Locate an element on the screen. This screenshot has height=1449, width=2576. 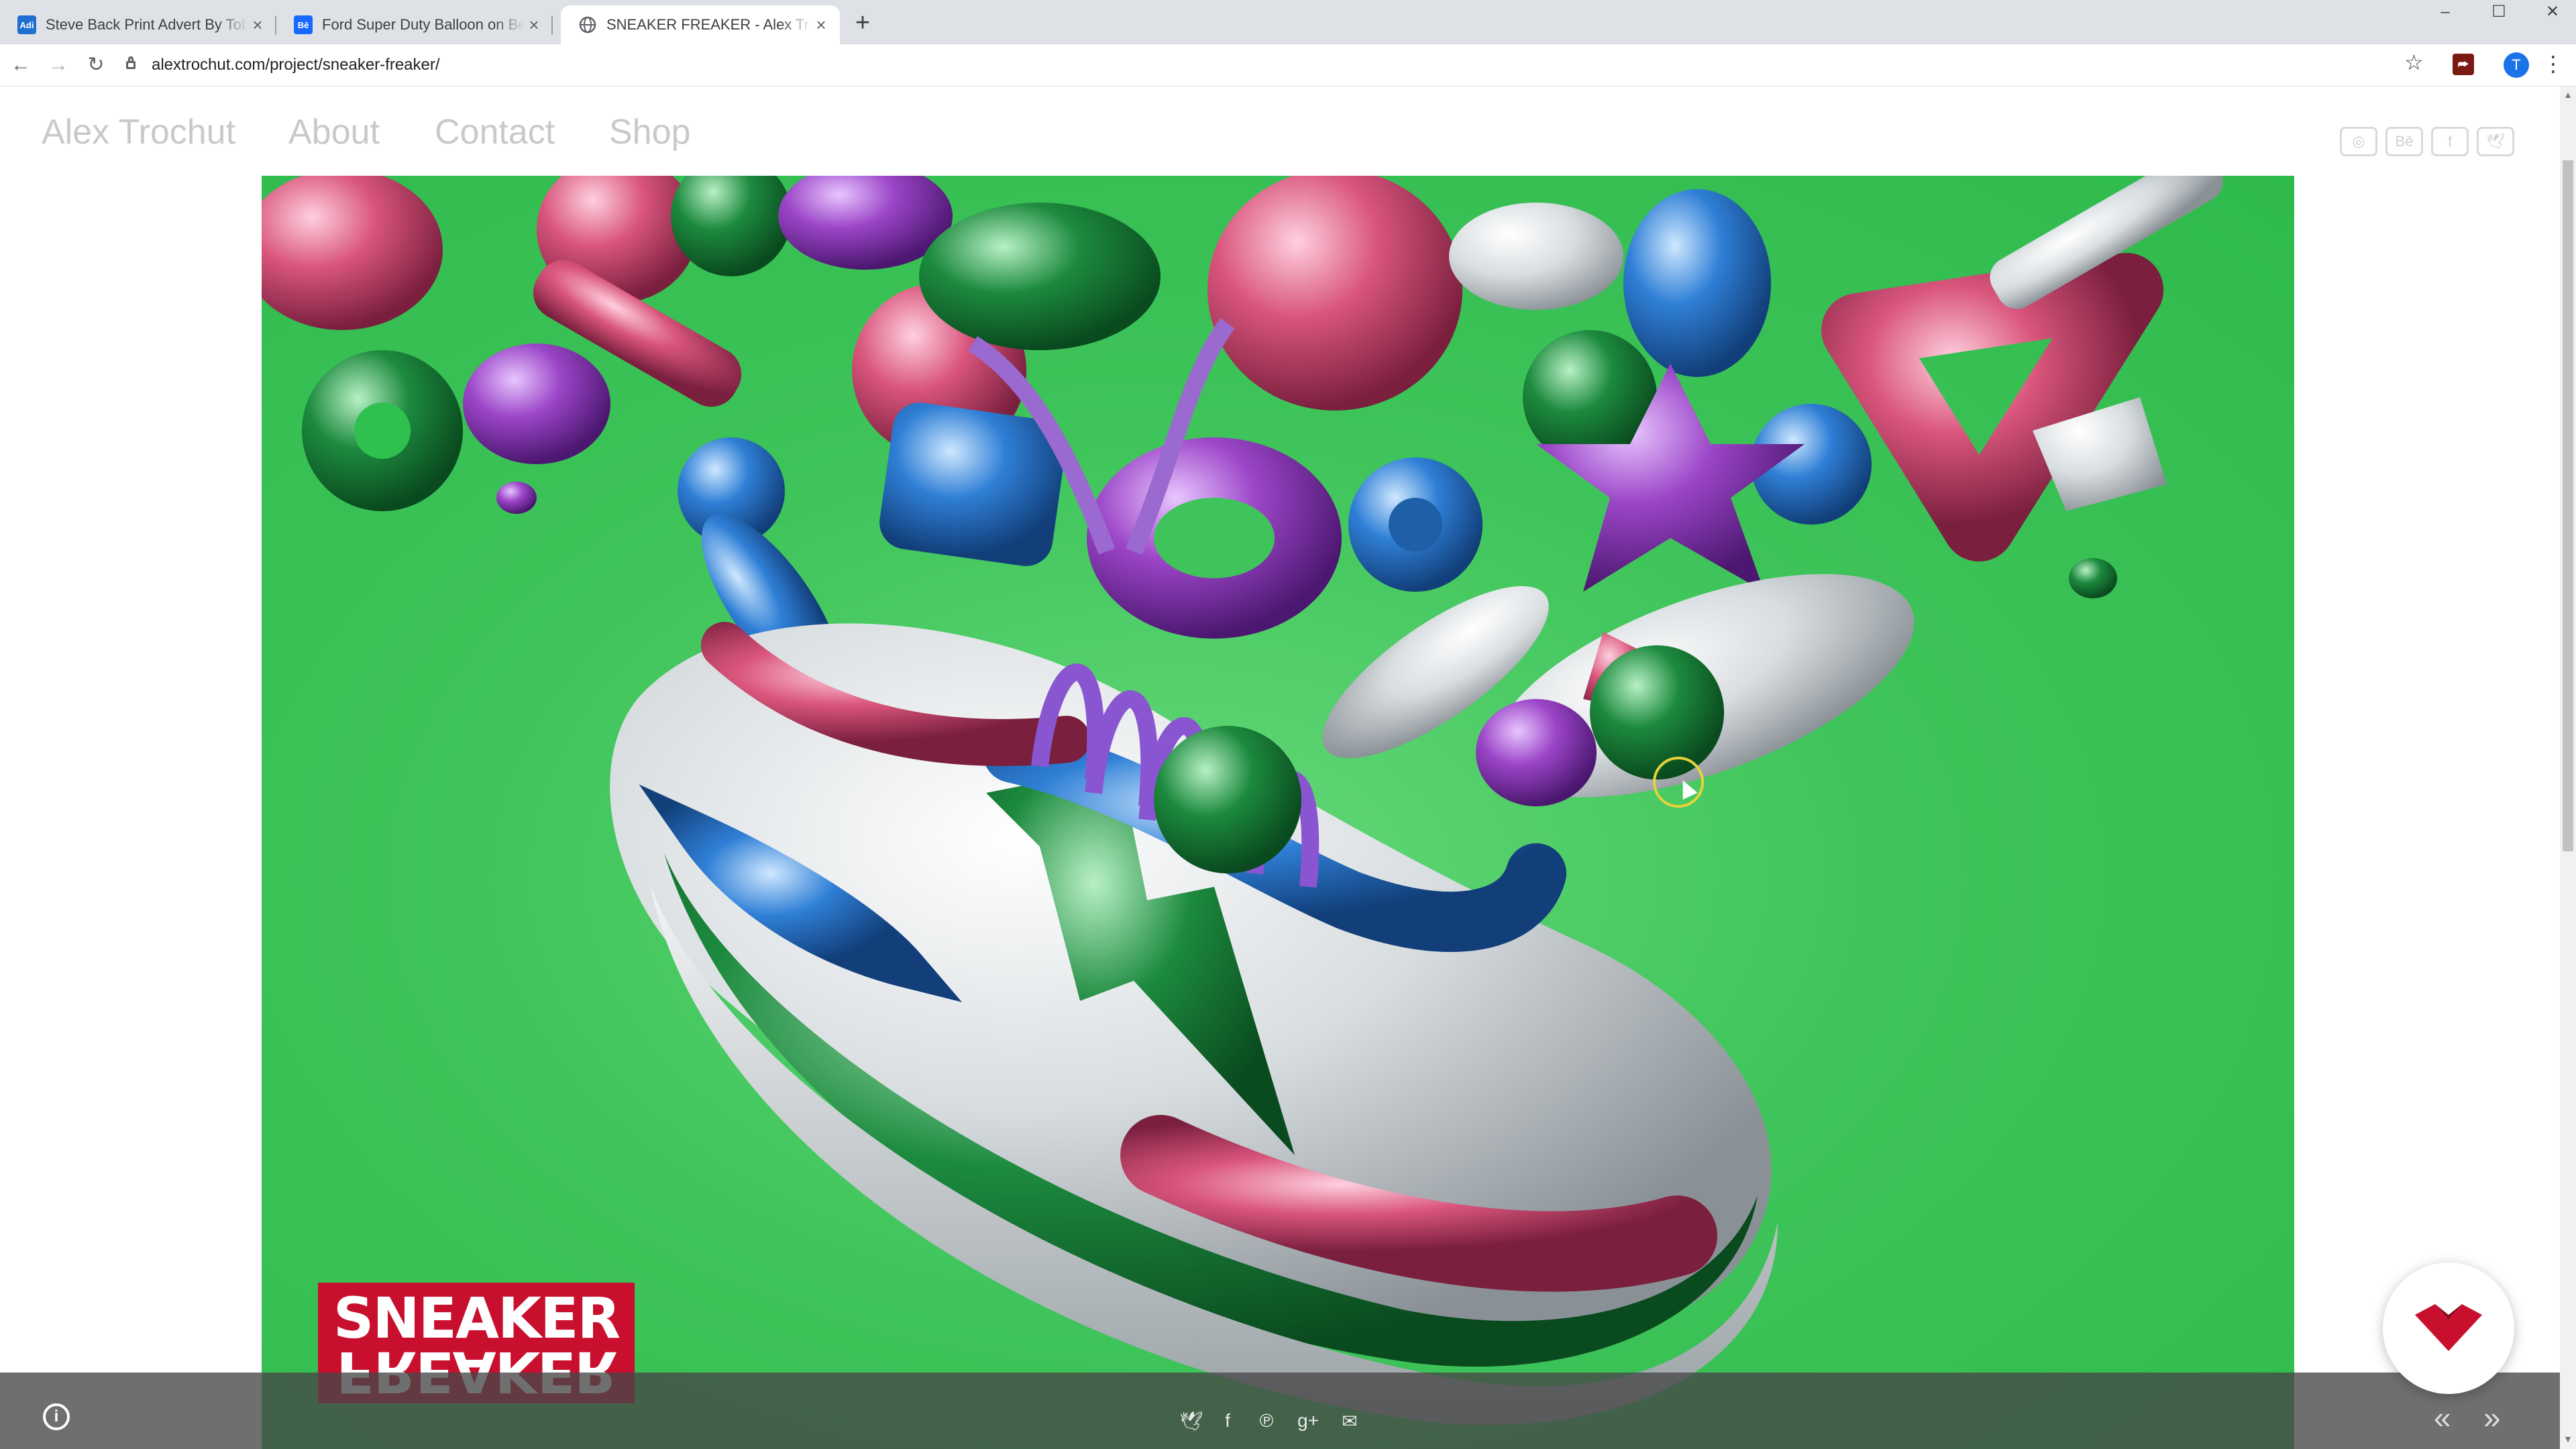
tab-sneaker-freaker: SNEAKER FREAKER - Alex Trochut × is located at coordinates (700, 24).